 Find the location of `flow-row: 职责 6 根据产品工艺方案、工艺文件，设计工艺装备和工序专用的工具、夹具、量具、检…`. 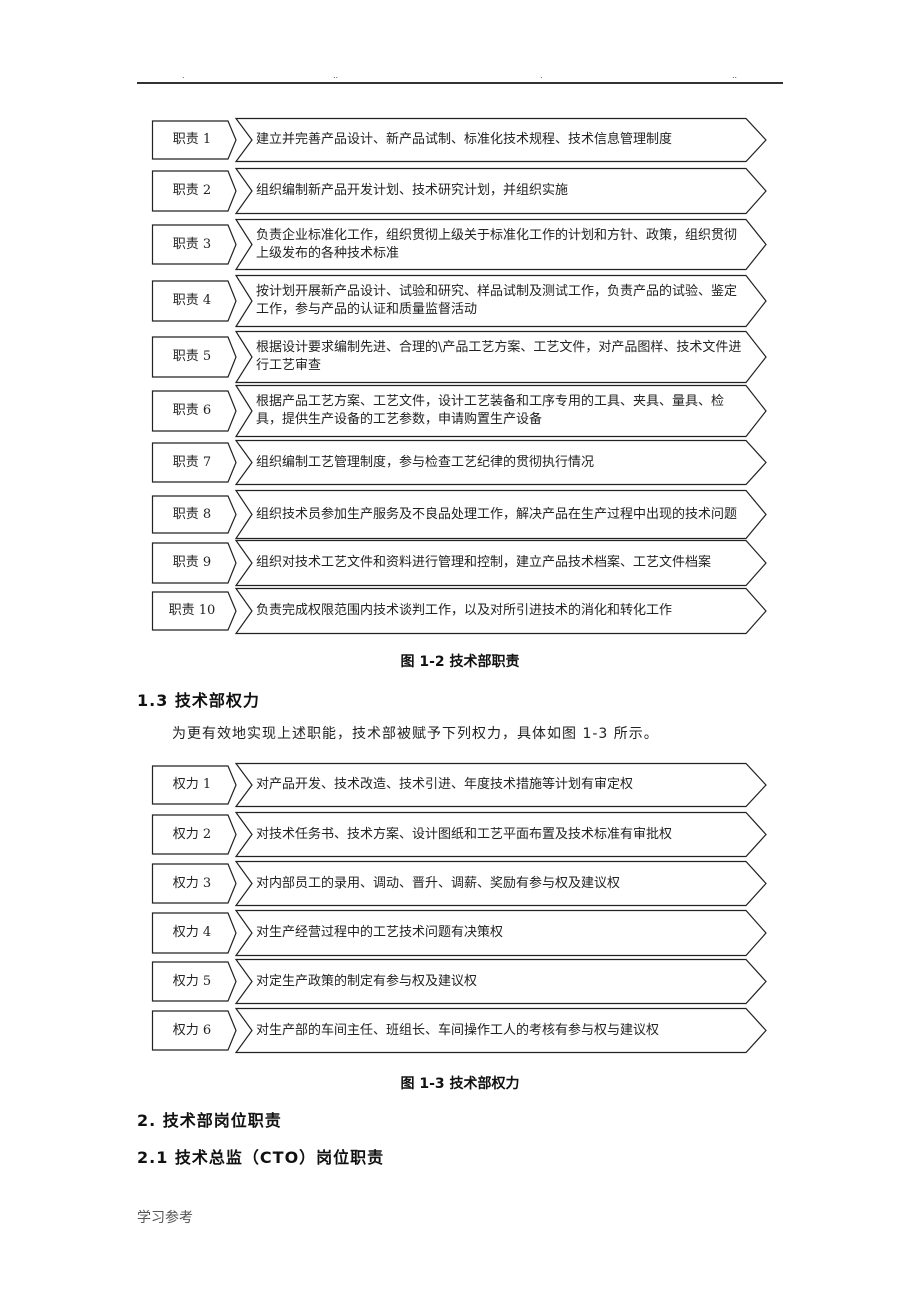

flow-row: 职责 6 根据产品工艺方案、工艺文件，设计工艺装备和工序专用的工具、夹具、量具、检… is located at coordinates (459, 411).